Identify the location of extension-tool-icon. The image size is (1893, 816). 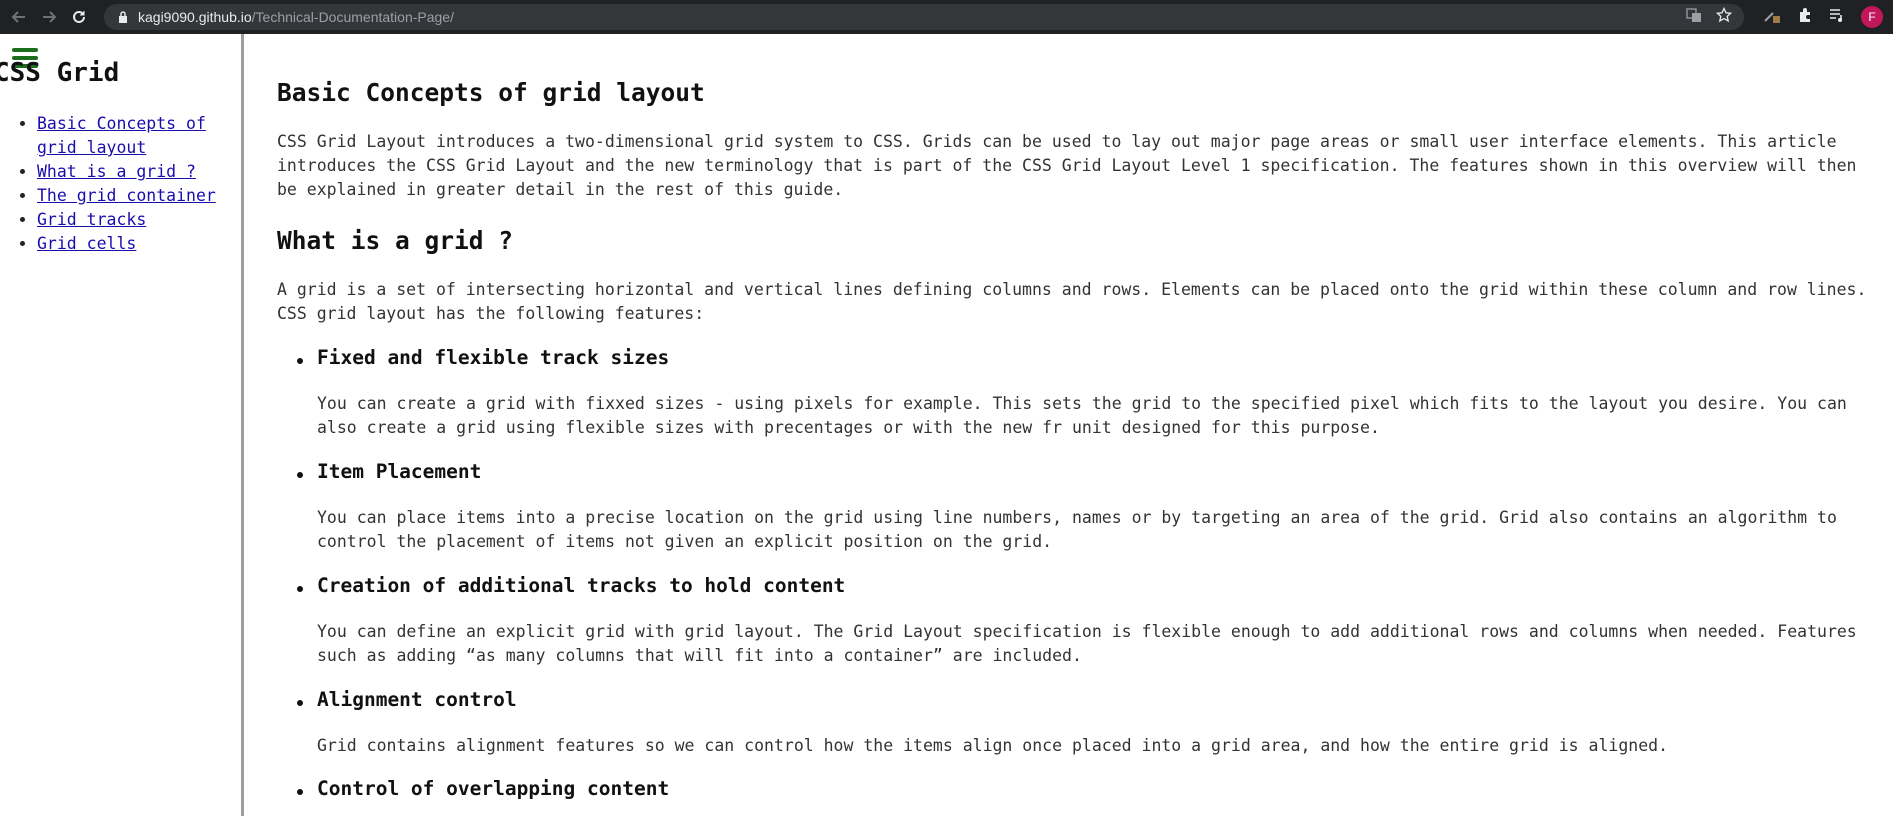
(1772, 17).